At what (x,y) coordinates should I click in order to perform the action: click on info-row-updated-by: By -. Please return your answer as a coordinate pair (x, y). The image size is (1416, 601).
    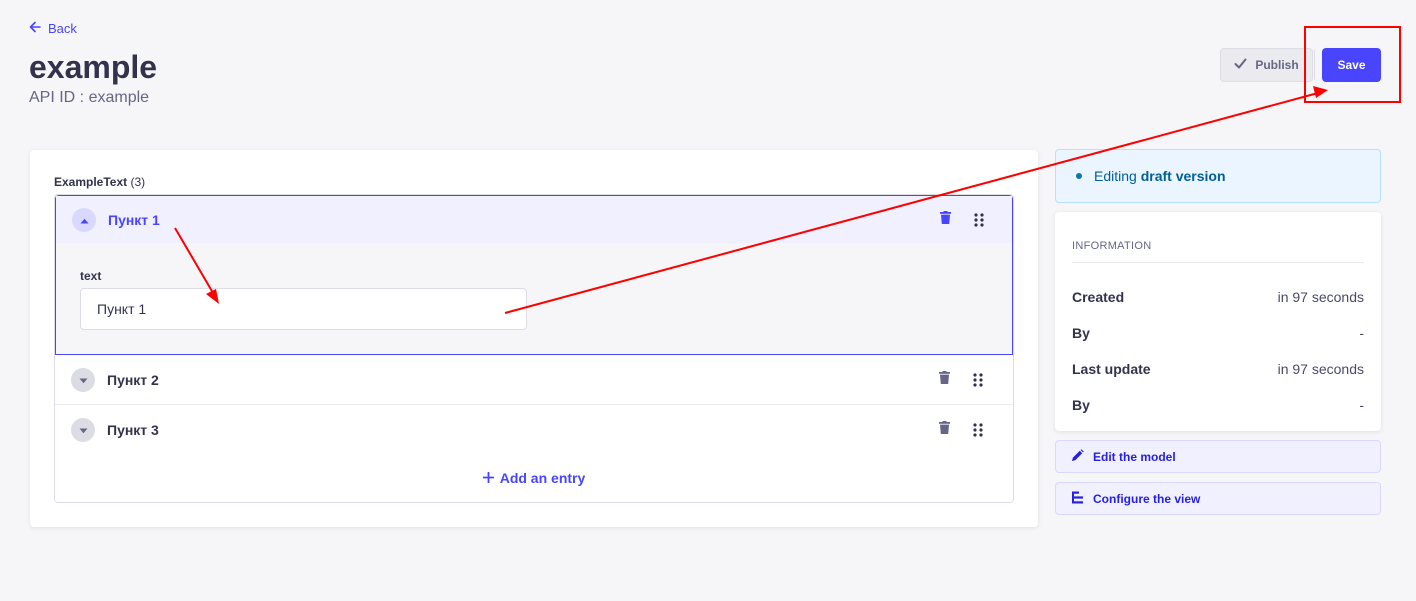
    Looking at the image, I should click on (1218, 405).